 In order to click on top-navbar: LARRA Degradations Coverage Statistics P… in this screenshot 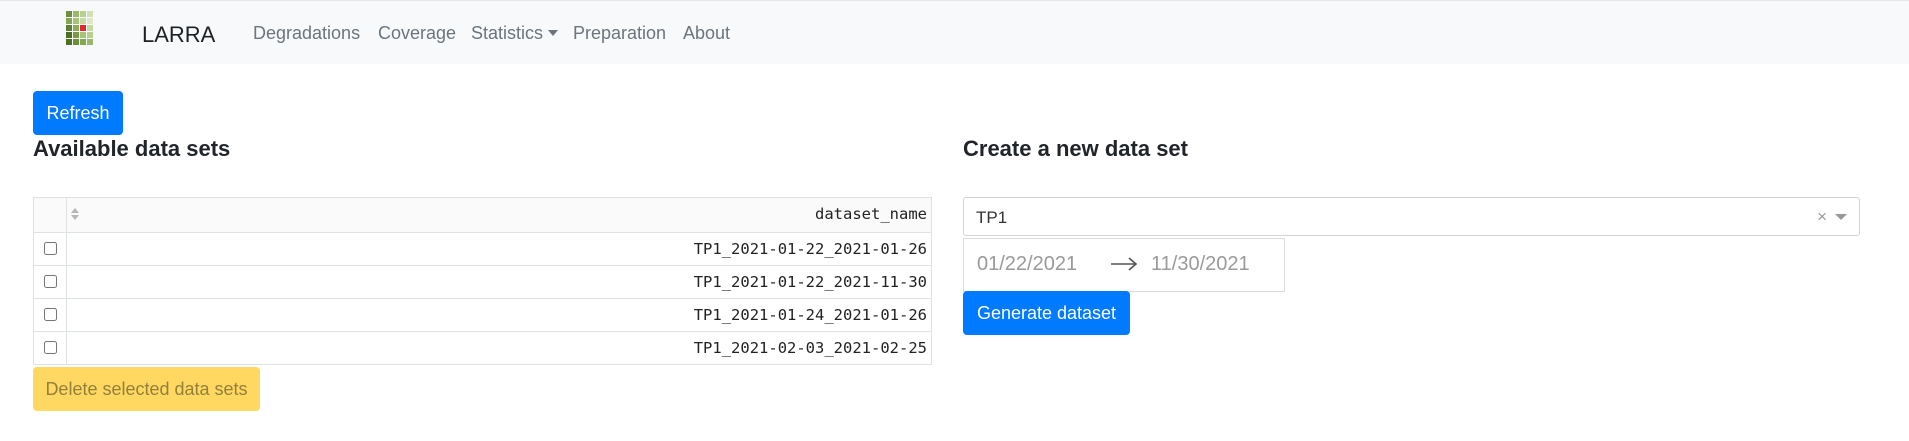, I will do `click(954, 32)`.